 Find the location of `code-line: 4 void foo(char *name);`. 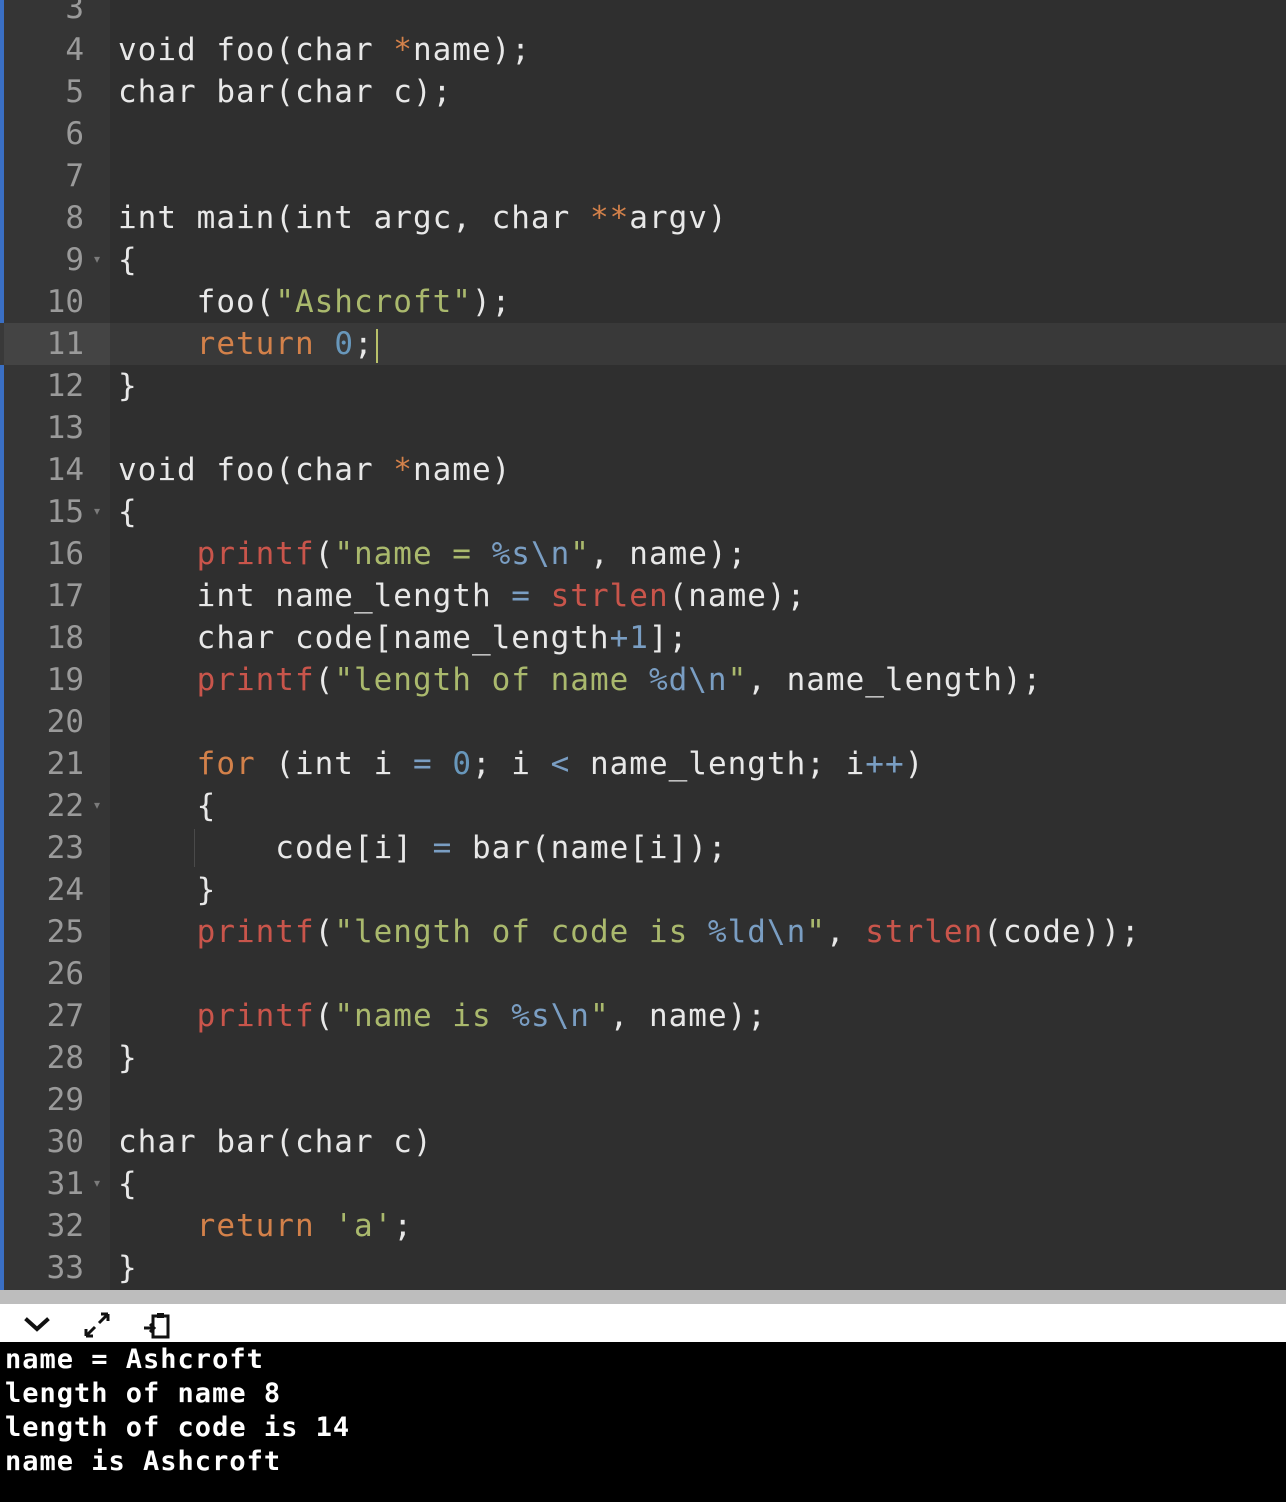

code-line: 4 void foo(char *name); is located at coordinates (643, 50).